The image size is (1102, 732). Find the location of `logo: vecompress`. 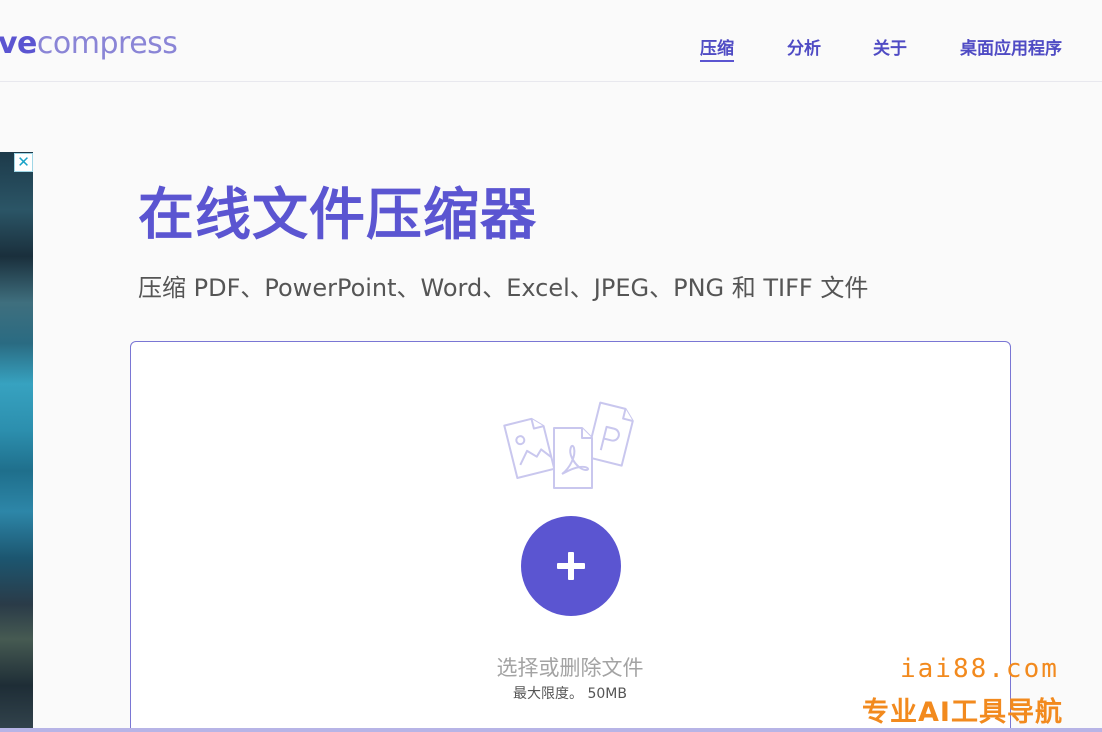

logo: vecompress is located at coordinates (89, 43).